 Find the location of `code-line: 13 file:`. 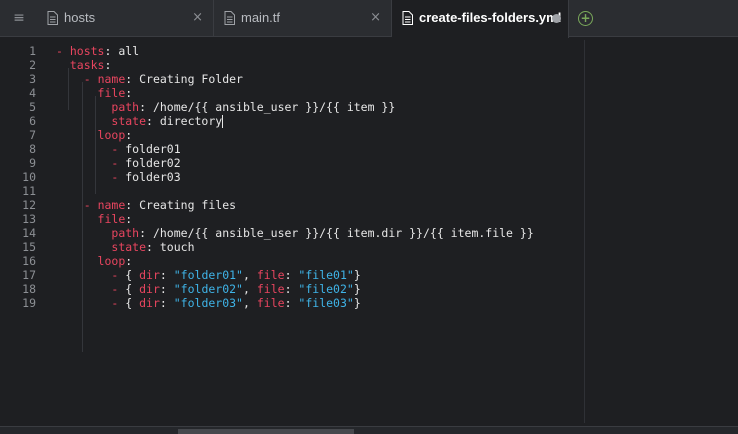

code-line: 13 file: is located at coordinates (369, 219).